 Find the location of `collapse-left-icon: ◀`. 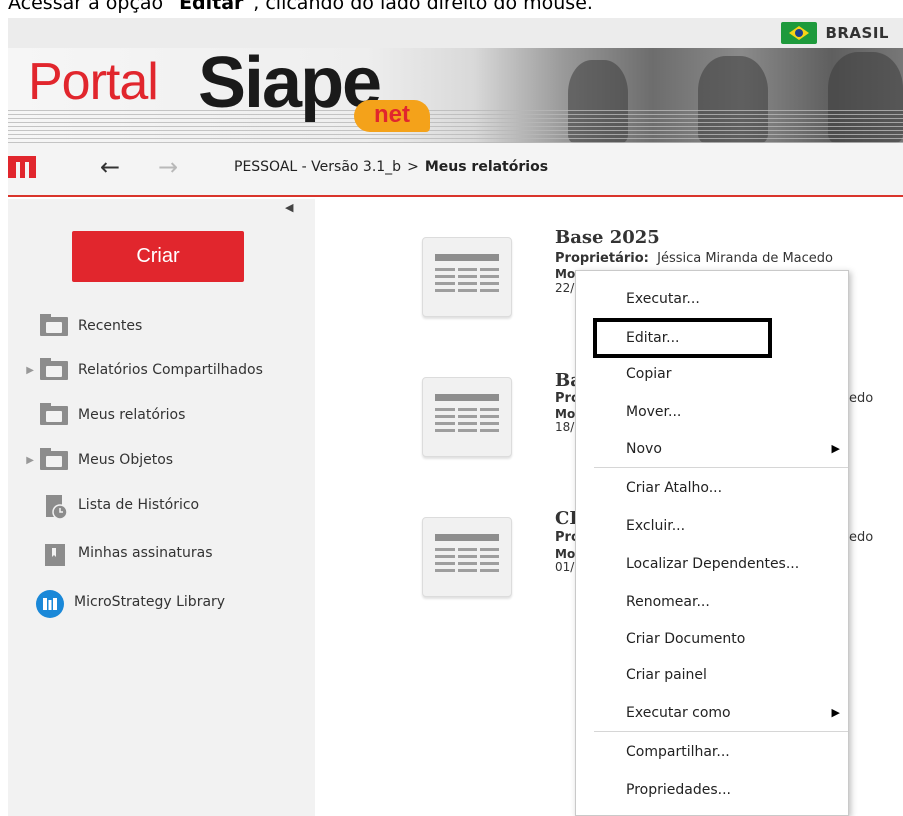

collapse-left-icon: ◀ is located at coordinates (289, 207).